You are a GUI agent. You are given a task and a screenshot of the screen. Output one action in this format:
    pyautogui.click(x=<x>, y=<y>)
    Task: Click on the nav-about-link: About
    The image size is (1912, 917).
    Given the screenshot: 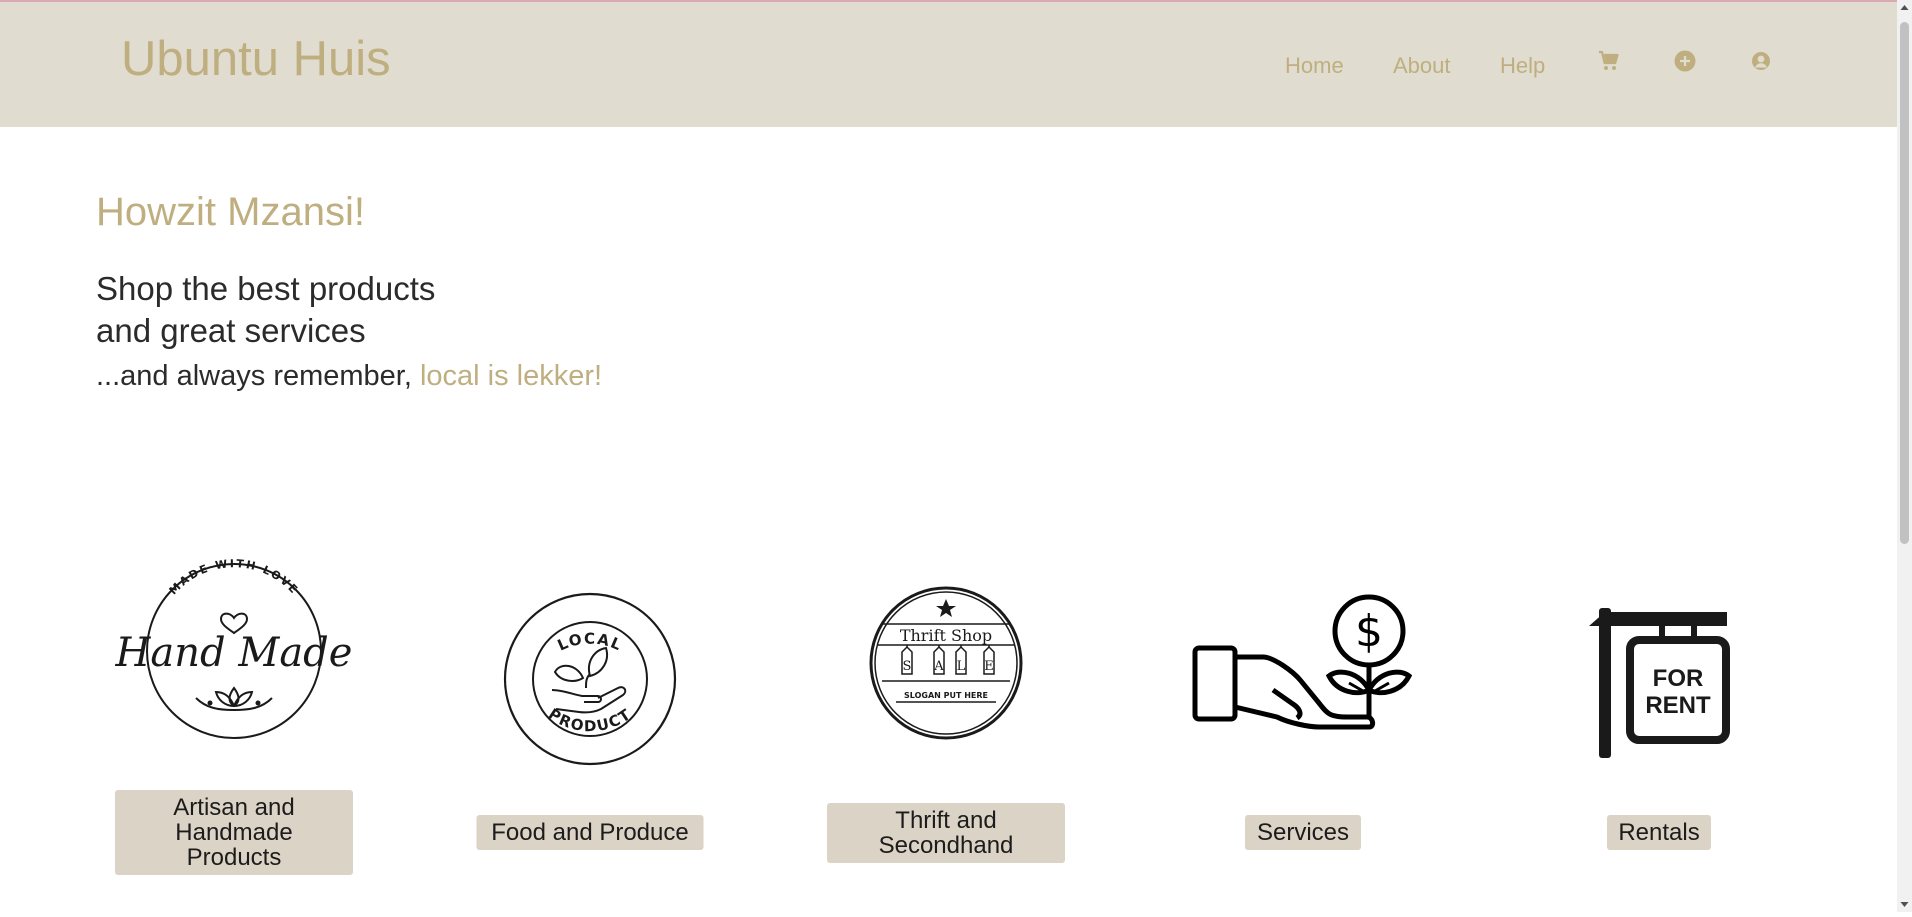 What is the action you would take?
    pyautogui.click(x=1422, y=66)
    